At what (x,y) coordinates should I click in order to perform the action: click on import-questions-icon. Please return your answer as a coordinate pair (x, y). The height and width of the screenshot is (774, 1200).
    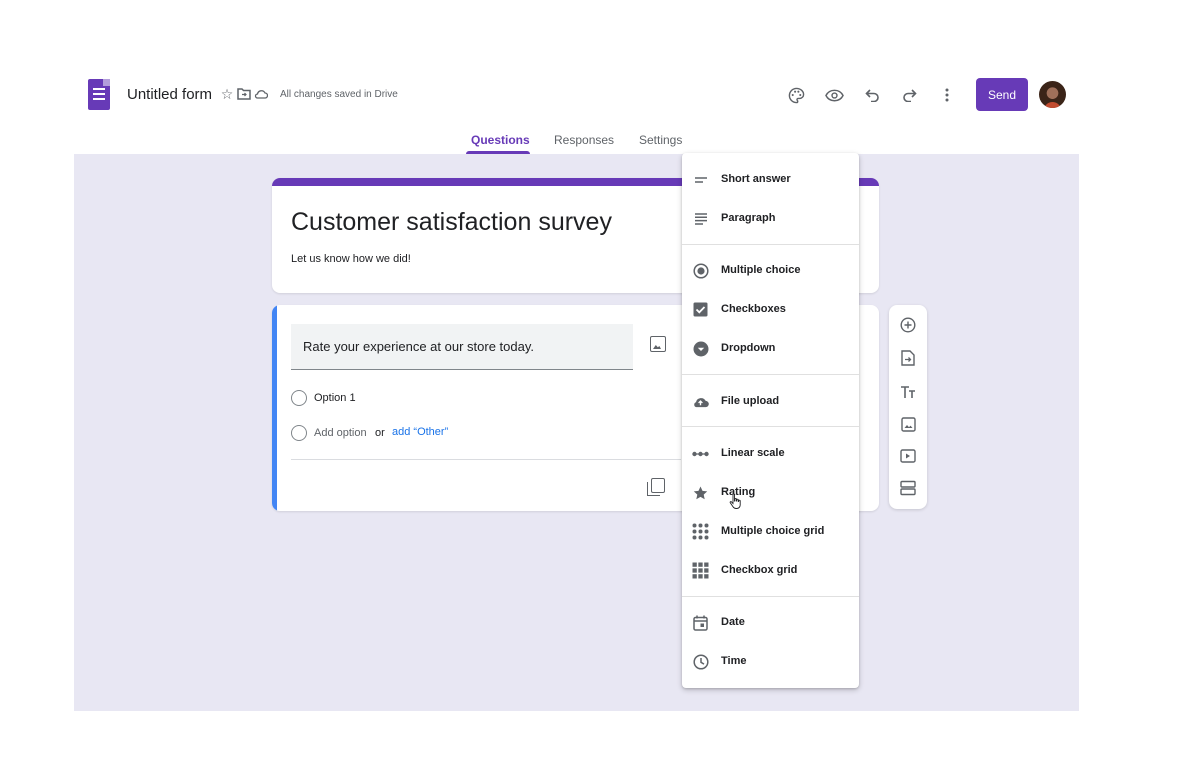
    Looking at the image, I should click on (908, 358).